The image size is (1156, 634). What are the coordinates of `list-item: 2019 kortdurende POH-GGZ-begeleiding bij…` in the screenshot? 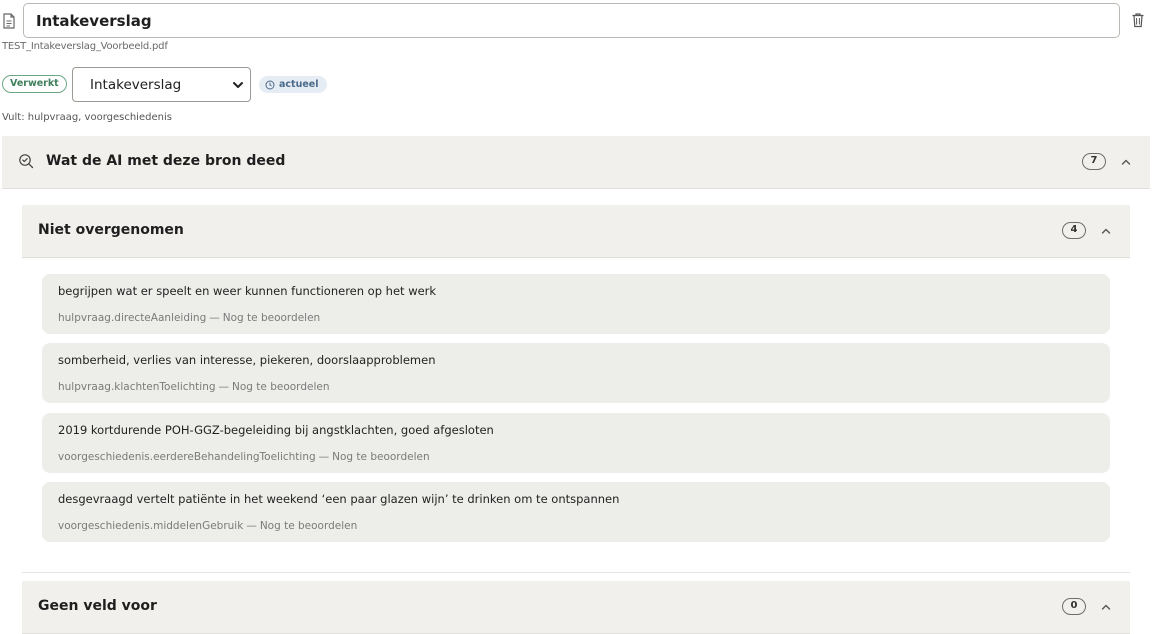 It's located at (576, 443).